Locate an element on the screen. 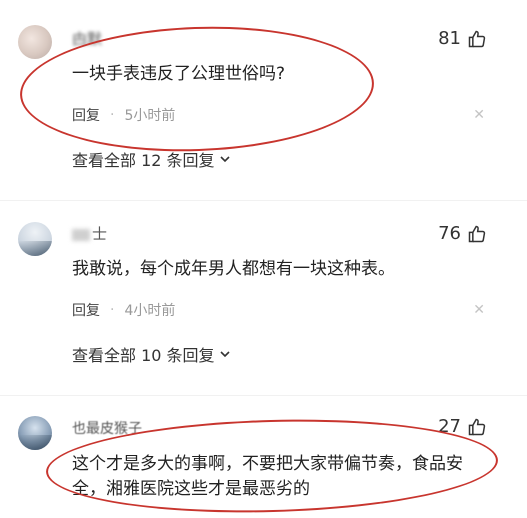 This screenshot has height=518, width=527. view-all-replies: 查看全部 10 条回复 is located at coordinates (151, 354).